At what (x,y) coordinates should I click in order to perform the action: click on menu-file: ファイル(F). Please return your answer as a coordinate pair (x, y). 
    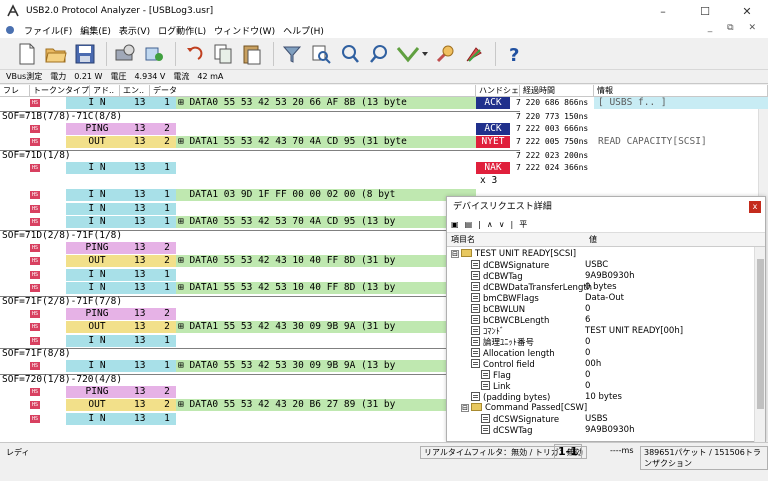
    Looking at the image, I should click on (48, 30).